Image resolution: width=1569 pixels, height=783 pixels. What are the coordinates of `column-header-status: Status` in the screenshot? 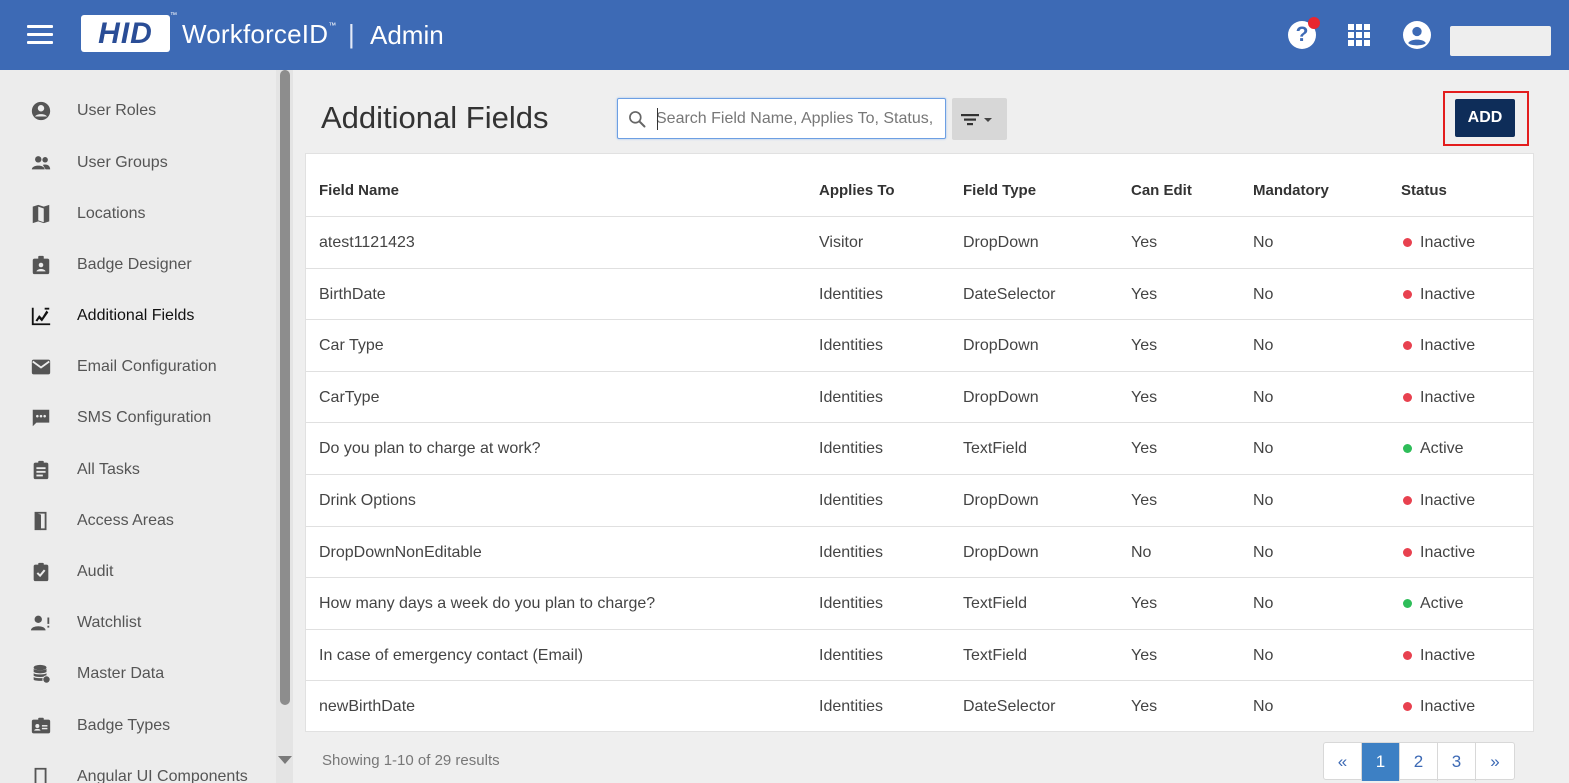 It's located at (1424, 190).